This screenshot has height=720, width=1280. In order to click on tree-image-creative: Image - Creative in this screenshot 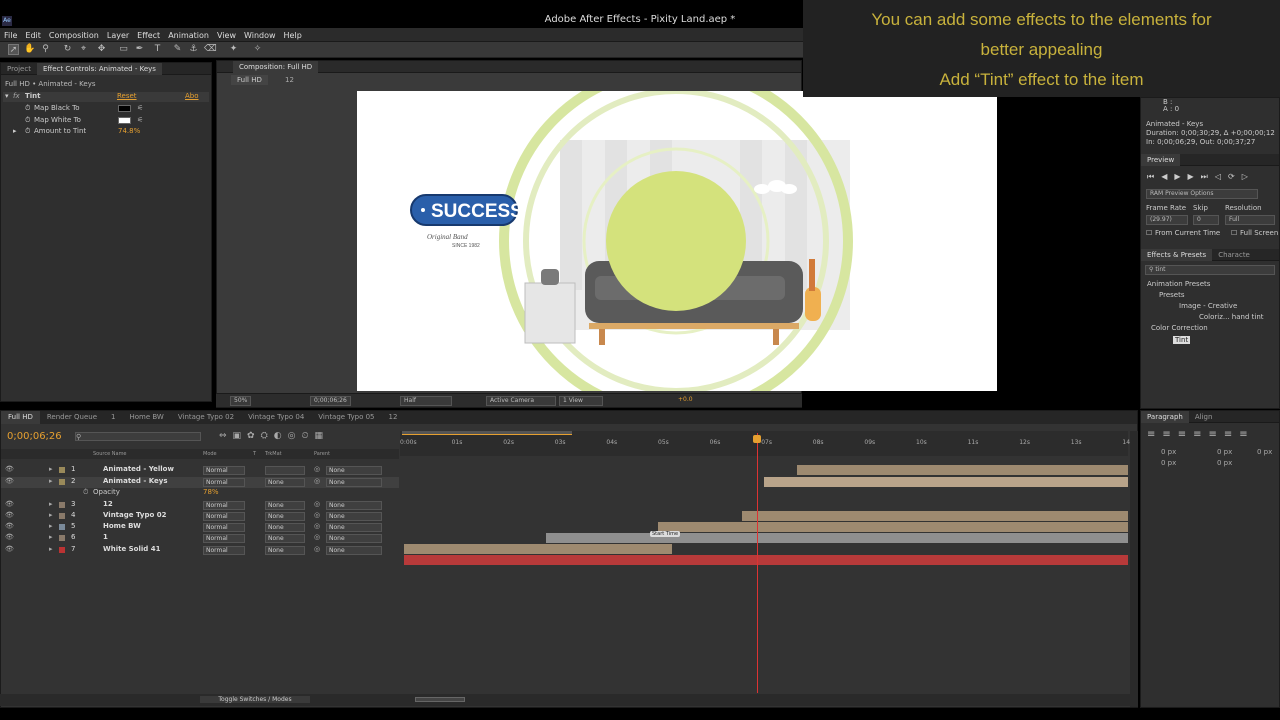, I will do `click(1208, 306)`.